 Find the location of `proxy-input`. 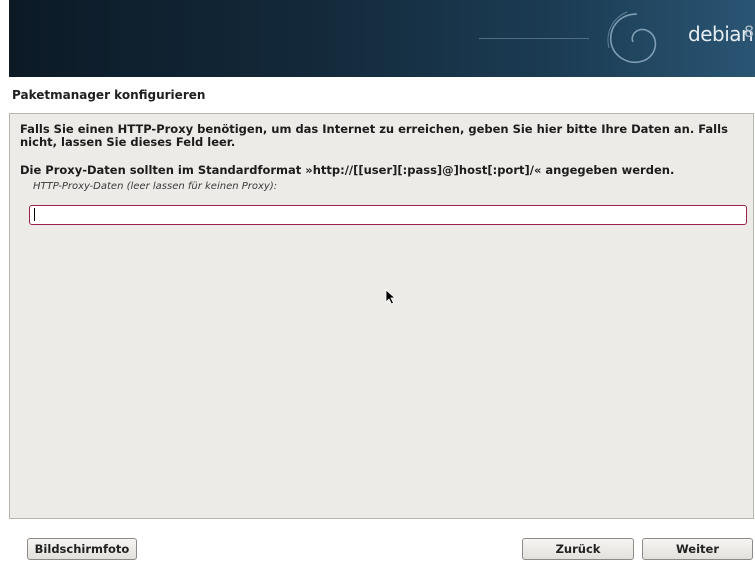

proxy-input is located at coordinates (388, 215).